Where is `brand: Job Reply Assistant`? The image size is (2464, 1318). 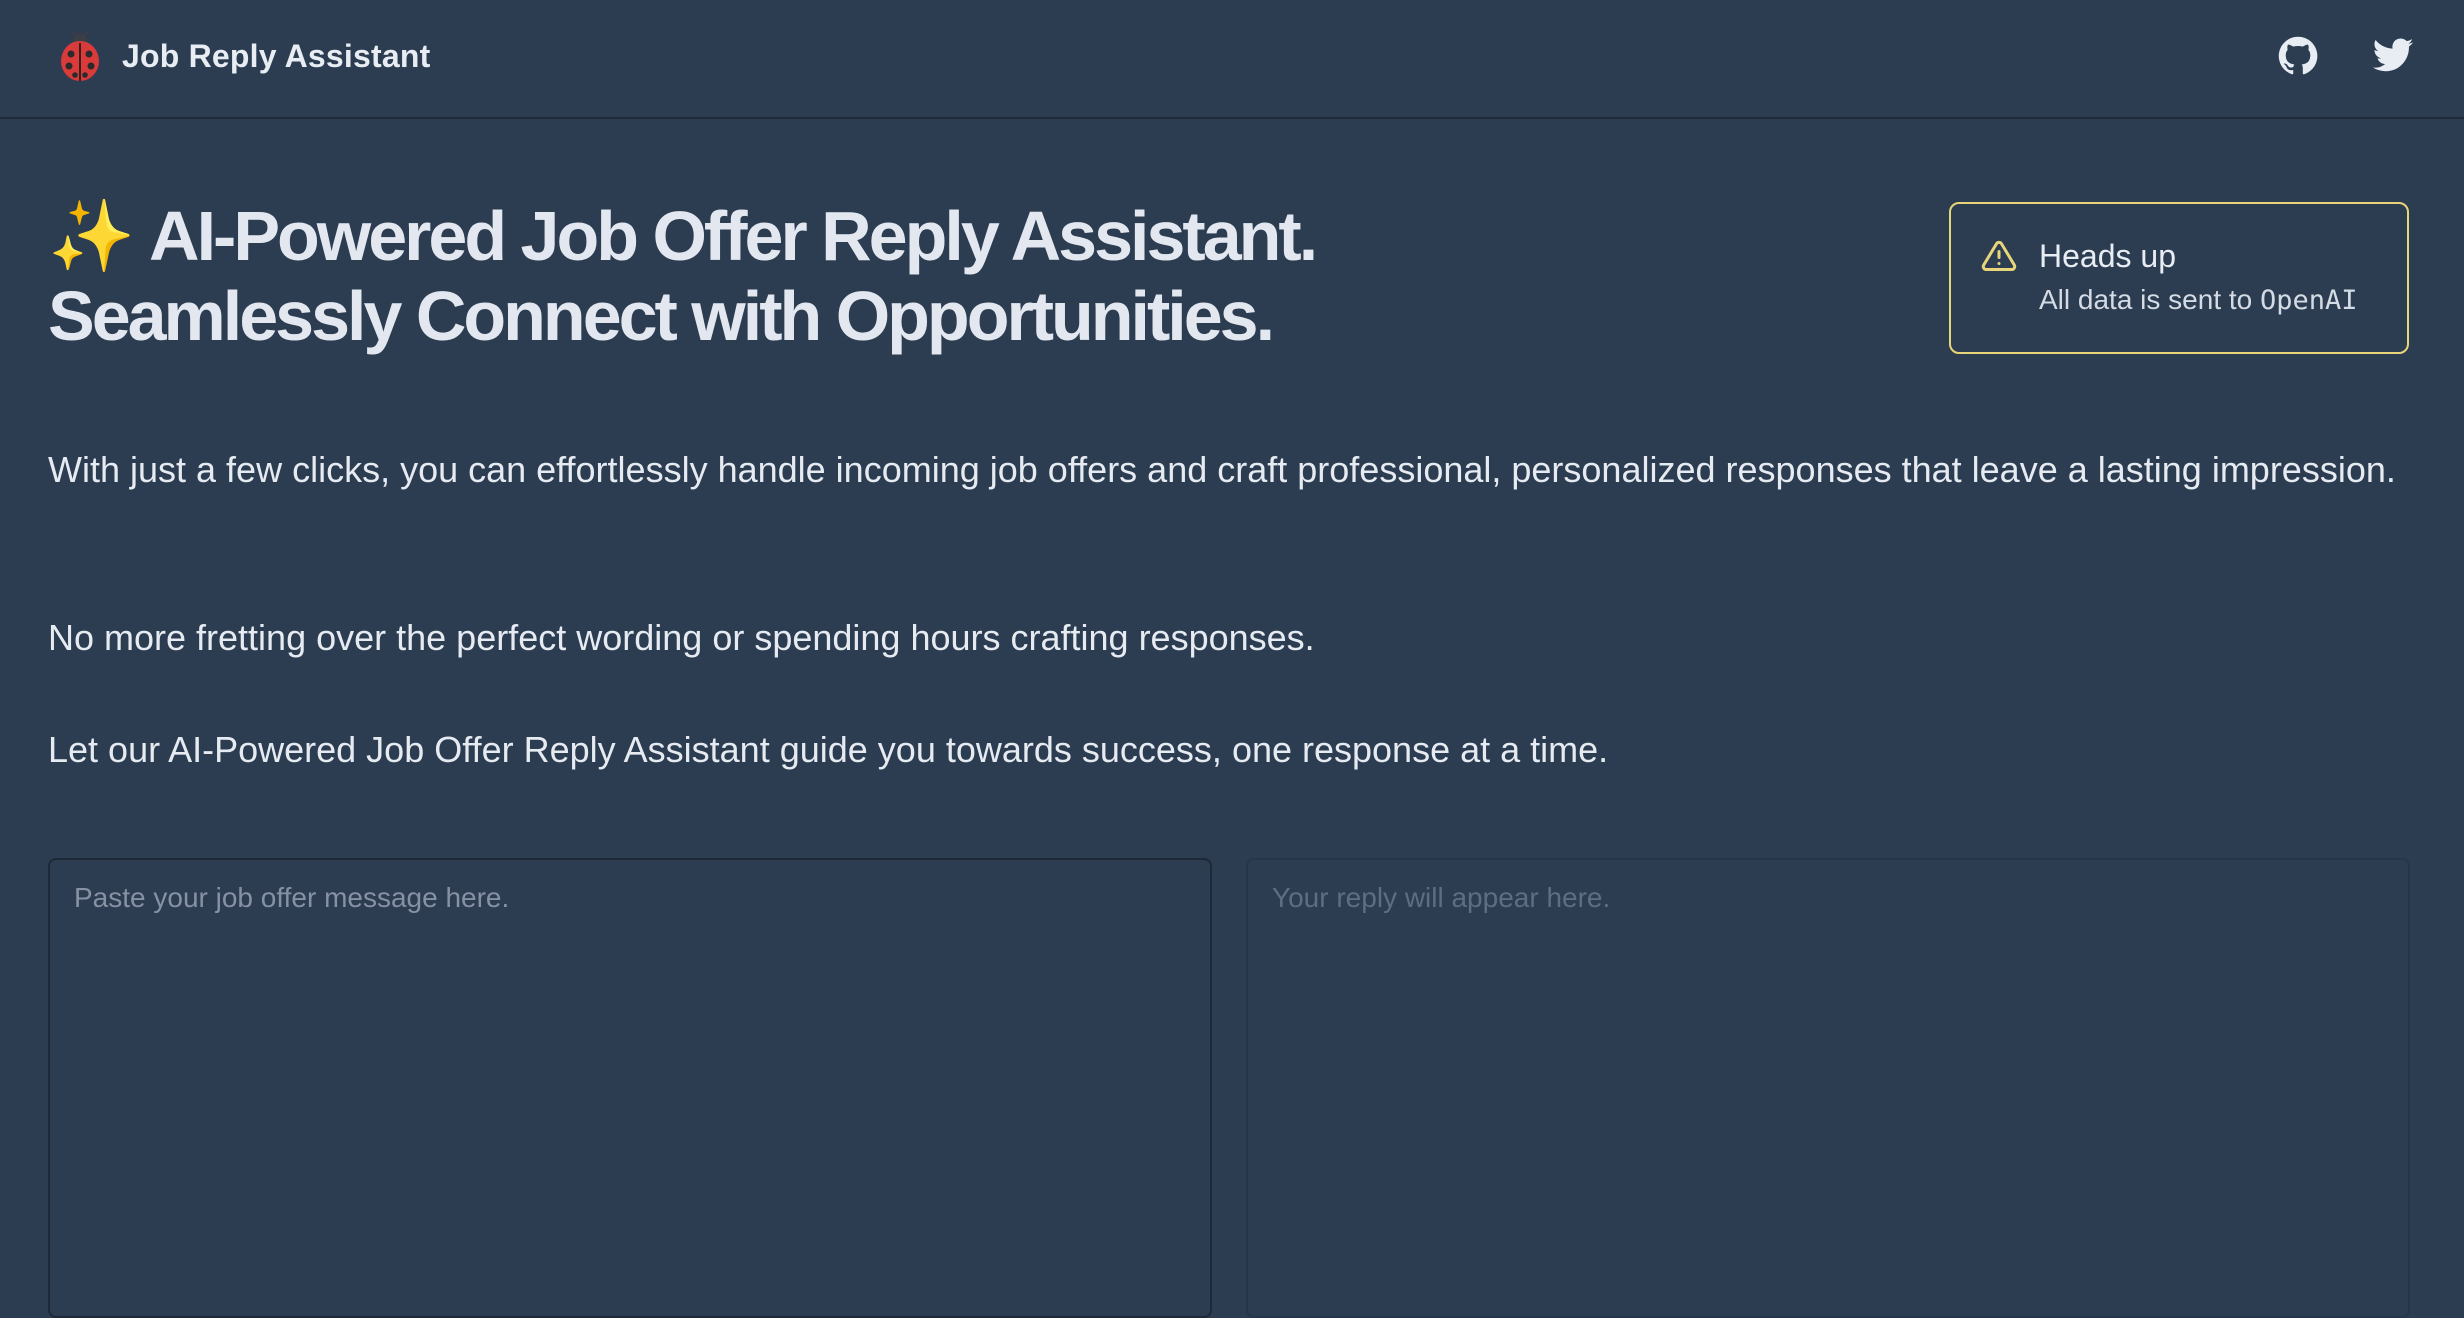
brand: Job Reply Assistant is located at coordinates (244, 56).